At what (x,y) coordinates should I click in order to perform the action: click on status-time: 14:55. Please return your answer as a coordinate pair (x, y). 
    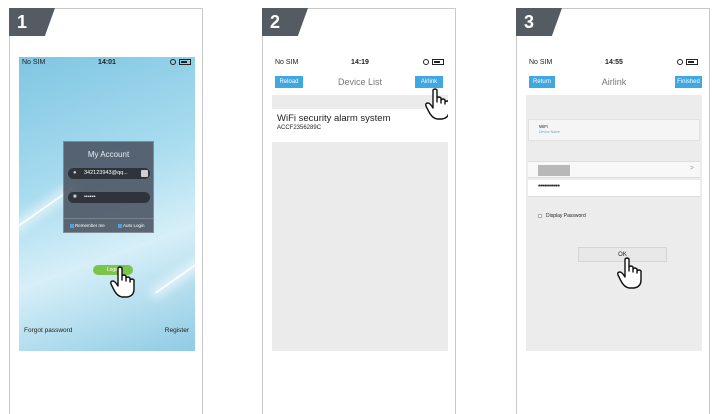
    Looking at the image, I should click on (614, 62).